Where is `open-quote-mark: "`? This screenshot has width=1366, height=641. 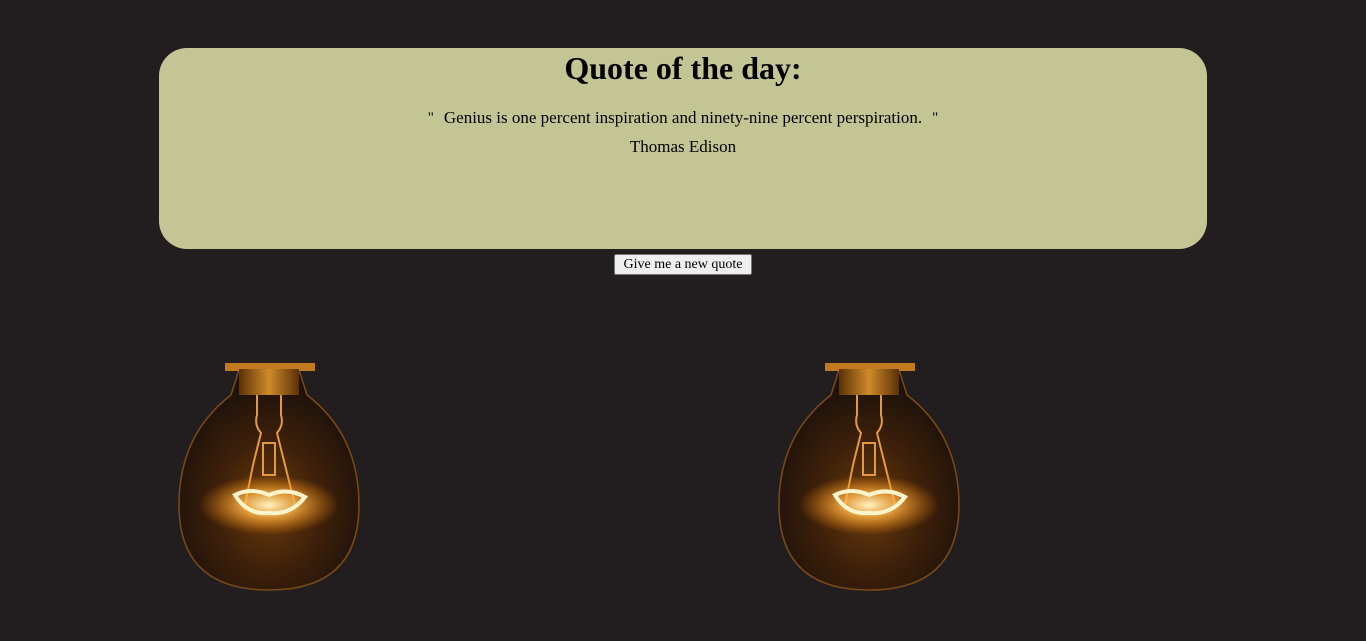
open-quote-mark: " is located at coordinates (430, 118).